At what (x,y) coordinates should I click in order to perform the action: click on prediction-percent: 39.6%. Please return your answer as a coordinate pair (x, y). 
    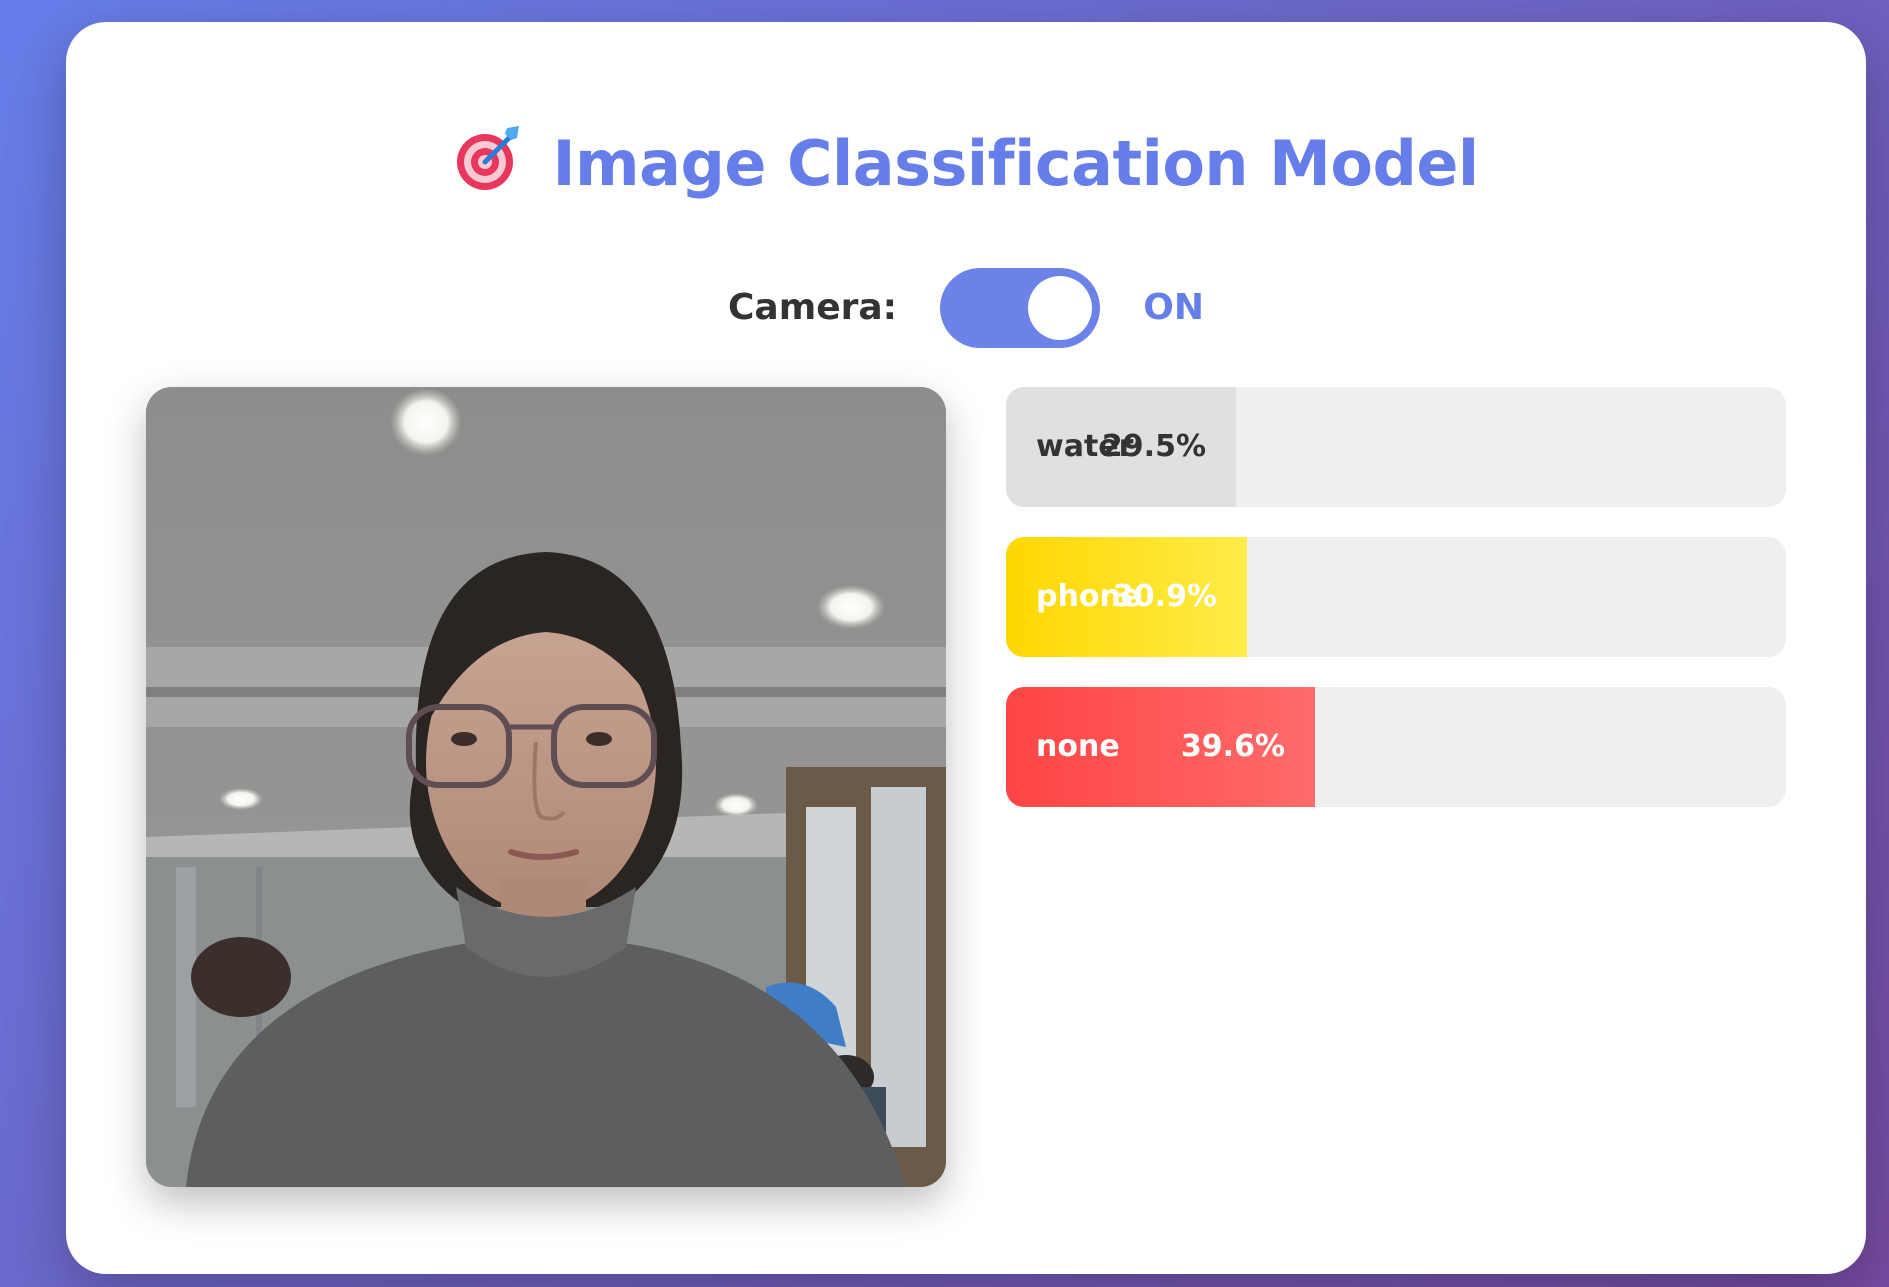
    Looking at the image, I should click on (1232, 746).